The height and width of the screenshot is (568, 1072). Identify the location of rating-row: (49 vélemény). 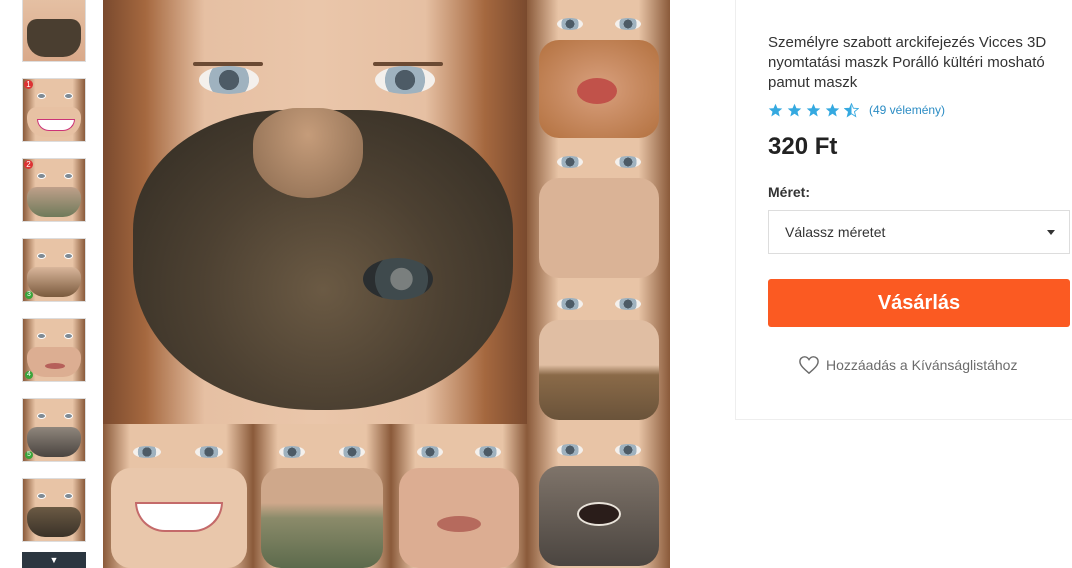
(856, 110).